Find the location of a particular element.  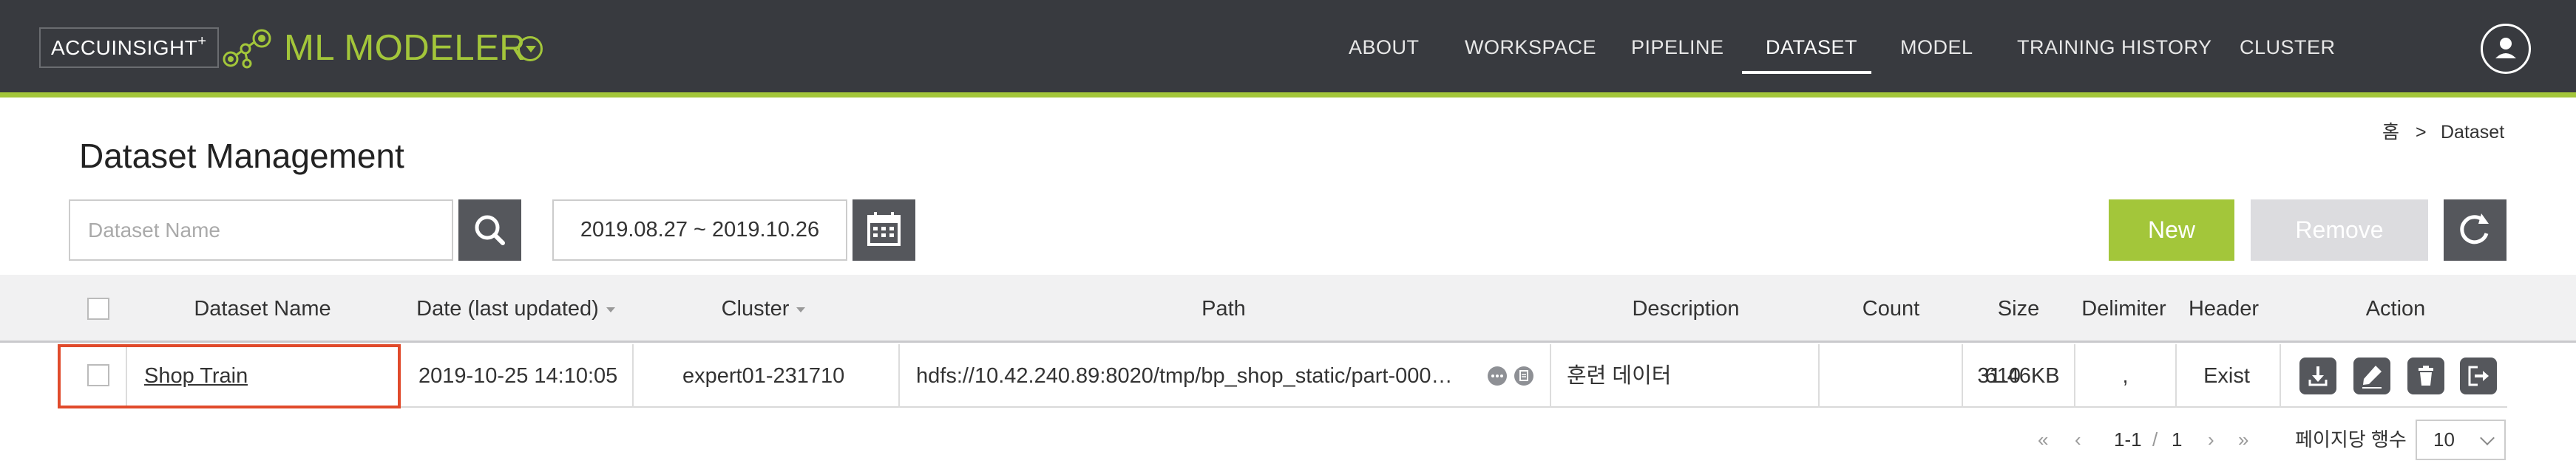

download-button is located at coordinates (2317, 376).